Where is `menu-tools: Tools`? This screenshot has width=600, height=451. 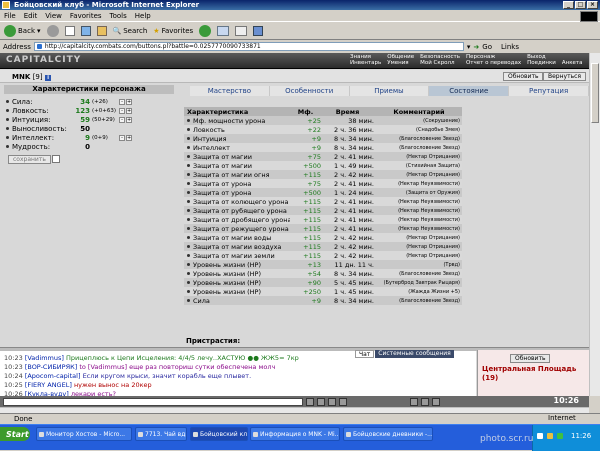 menu-tools: Tools is located at coordinates (118, 16).